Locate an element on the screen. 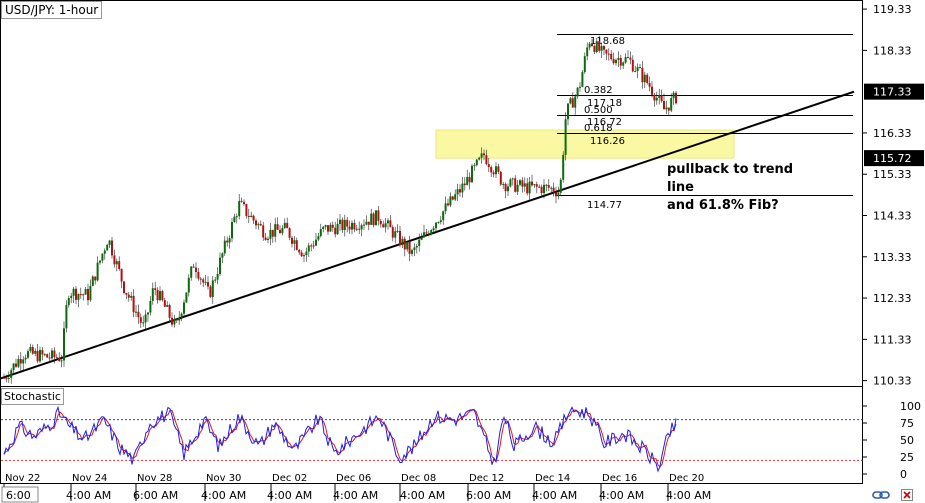  x-date-label: Dec 14 is located at coordinates (552, 478).